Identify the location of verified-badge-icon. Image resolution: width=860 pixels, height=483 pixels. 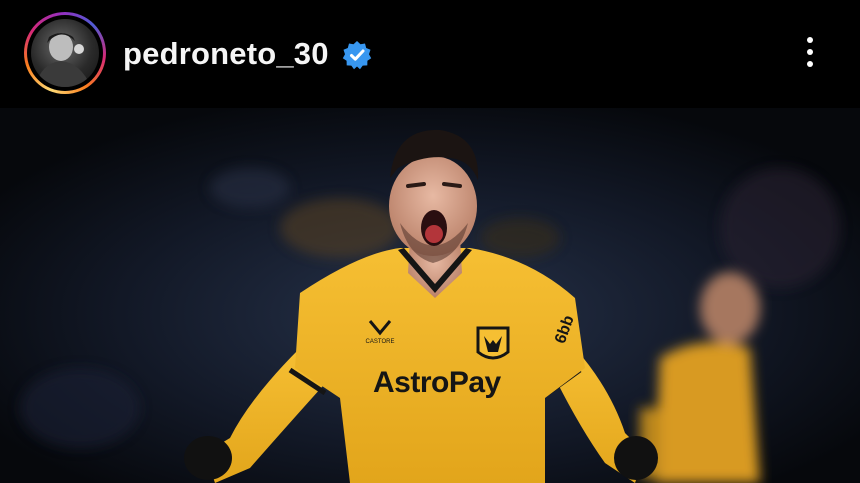
(357, 55).